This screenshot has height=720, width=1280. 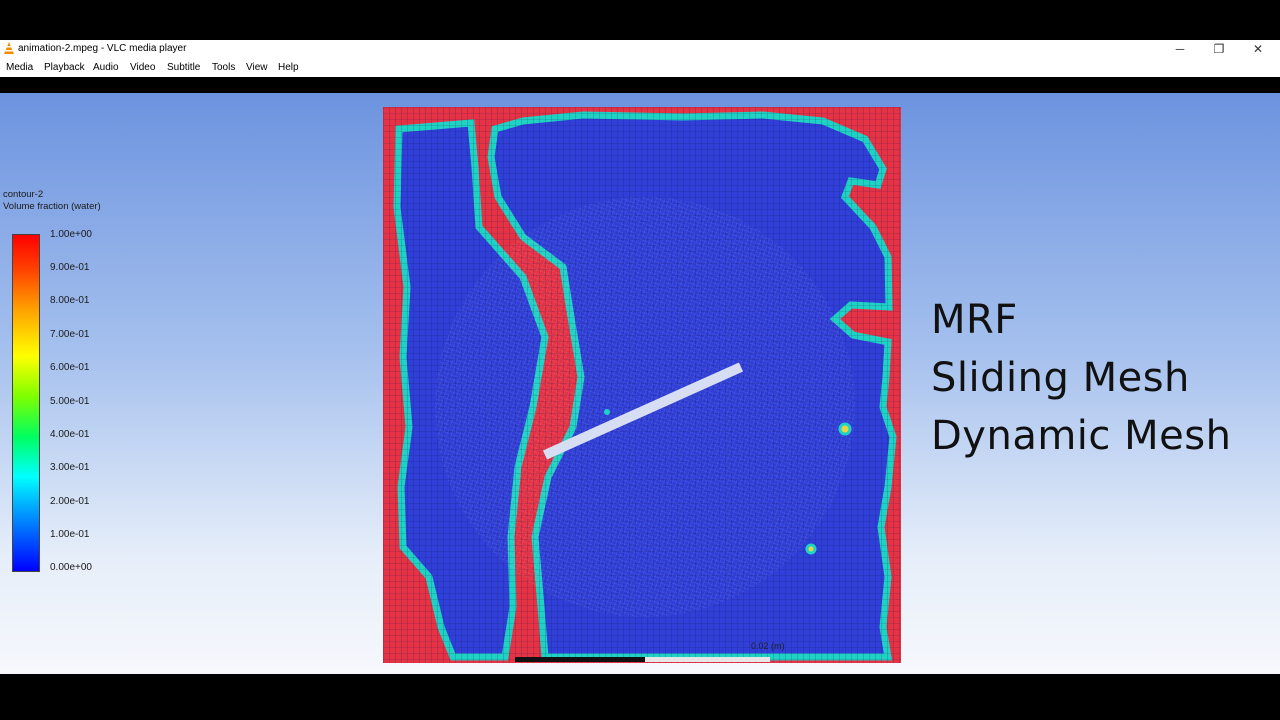 I want to click on legend-title: contour-2, so click(x=23, y=194).